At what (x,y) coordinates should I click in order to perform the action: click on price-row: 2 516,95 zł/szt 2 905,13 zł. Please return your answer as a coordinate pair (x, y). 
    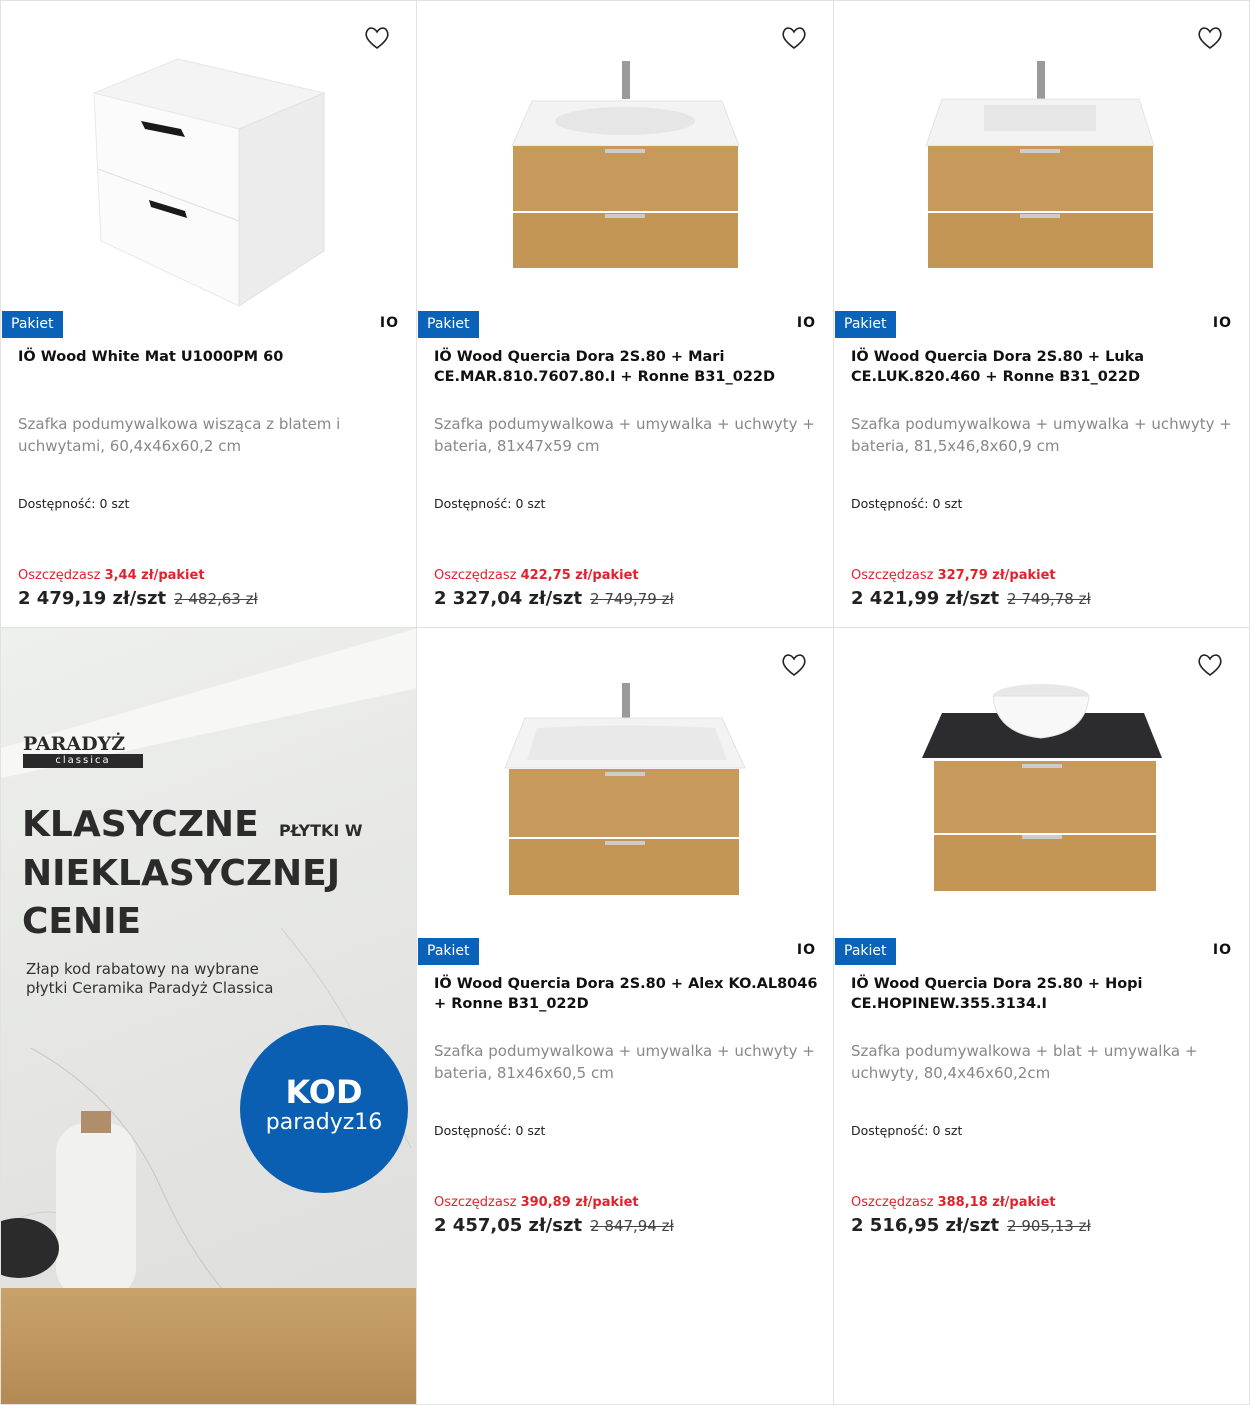
    Looking at the image, I should click on (971, 1225).